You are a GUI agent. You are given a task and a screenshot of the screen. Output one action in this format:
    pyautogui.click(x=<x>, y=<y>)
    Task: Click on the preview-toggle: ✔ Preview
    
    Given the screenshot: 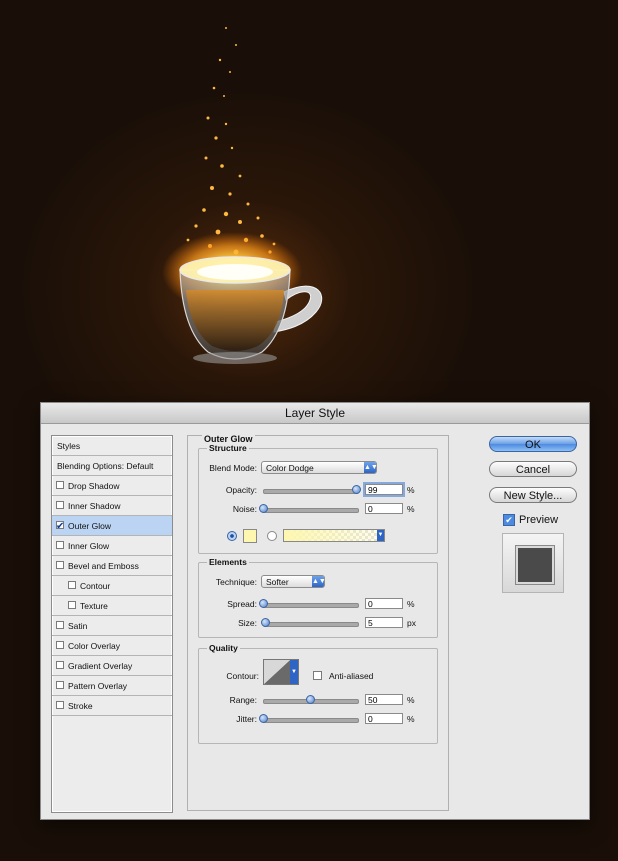 What is the action you would take?
    pyautogui.click(x=531, y=520)
    